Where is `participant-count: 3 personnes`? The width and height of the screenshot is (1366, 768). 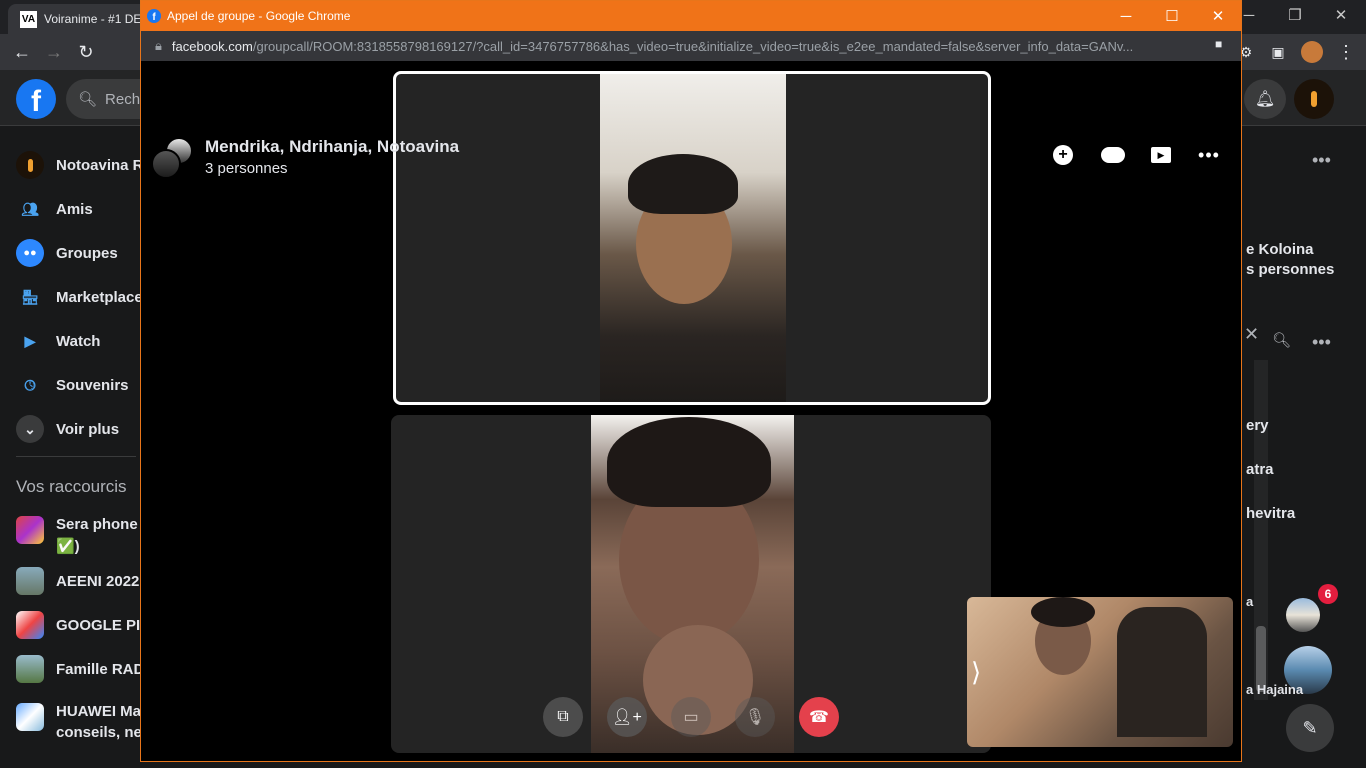 participant-count: 3 personnes is located at coordinates (246, 168).